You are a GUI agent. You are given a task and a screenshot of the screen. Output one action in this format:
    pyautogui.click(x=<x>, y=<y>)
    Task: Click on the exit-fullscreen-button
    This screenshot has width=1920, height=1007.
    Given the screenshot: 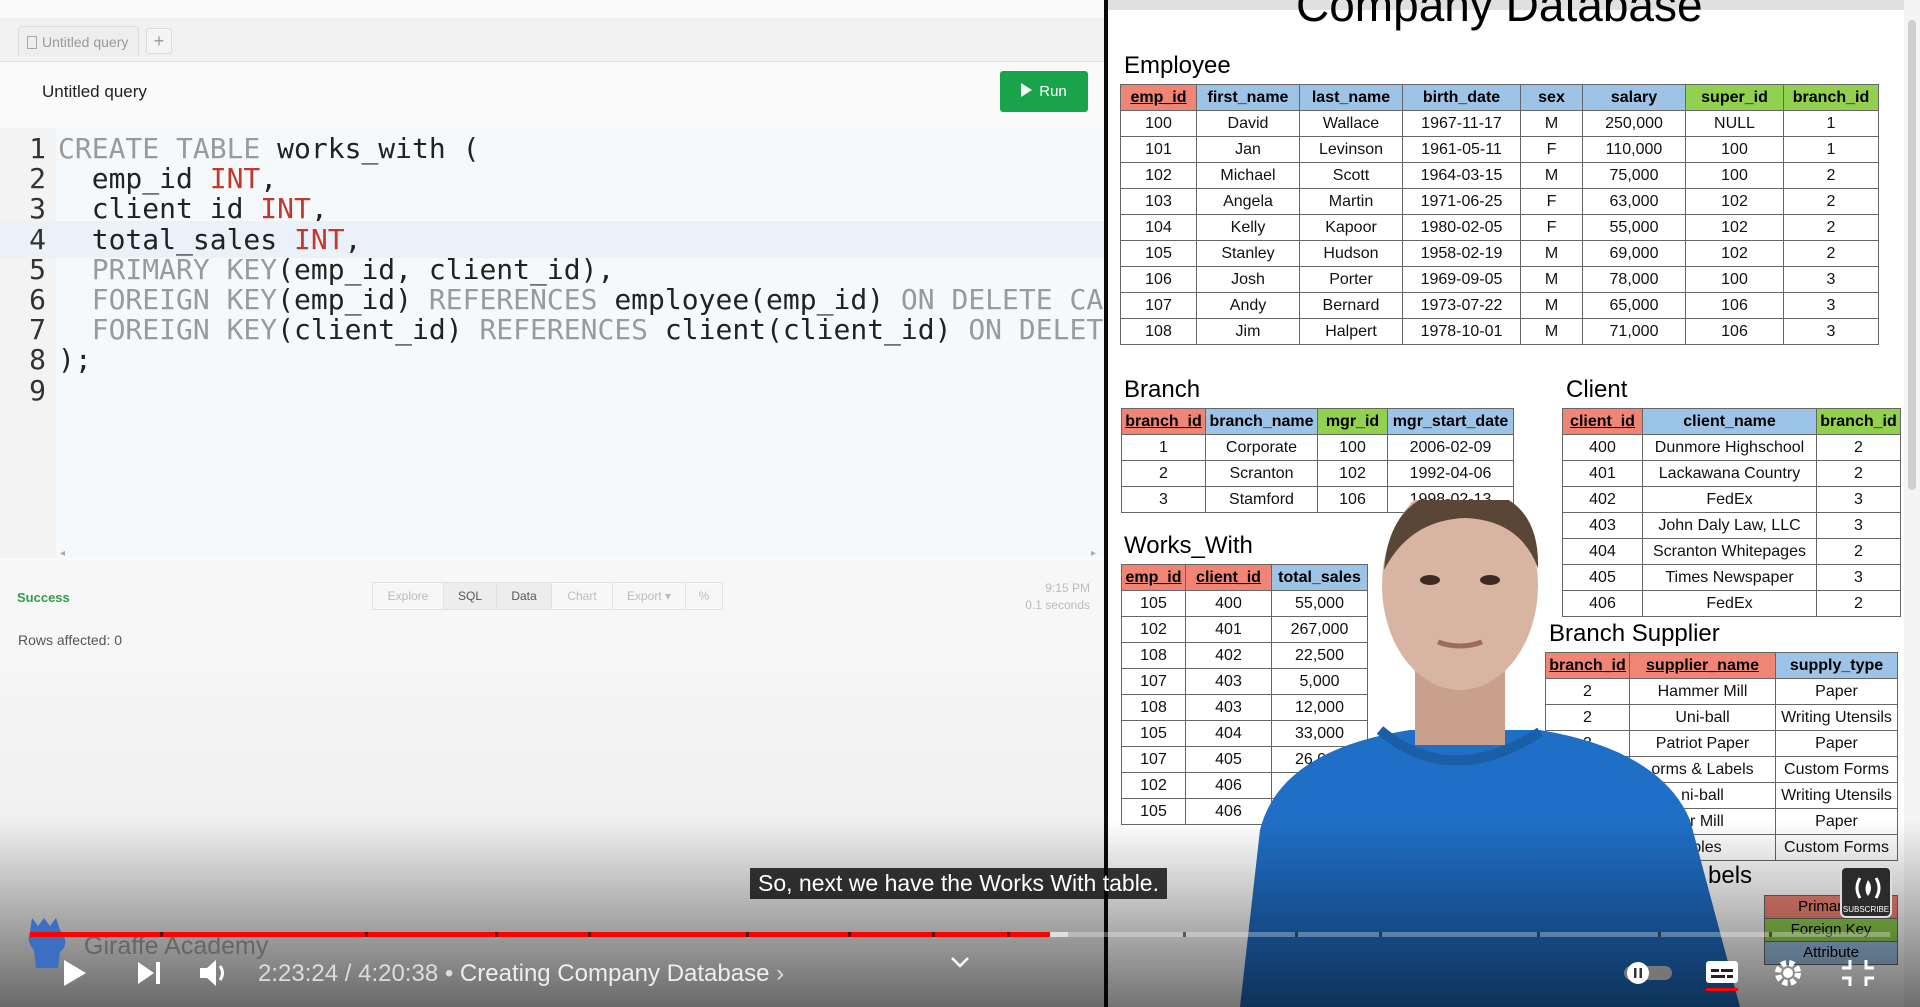 What is the action you would take?
    pyautogui.click(x=1858, y=973)
    